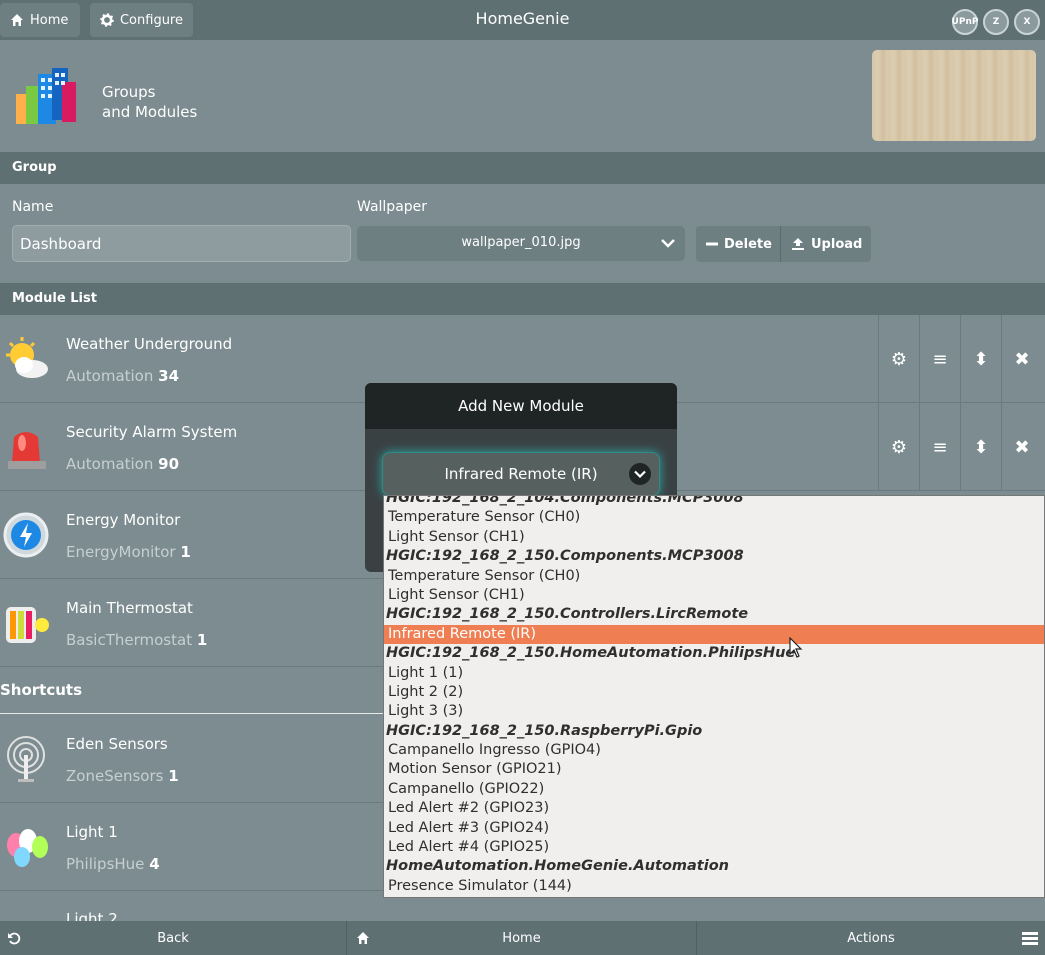  Describe the element at coordinates (871, 938) in the screenshot. I see `actions-button: Actions` at that location.